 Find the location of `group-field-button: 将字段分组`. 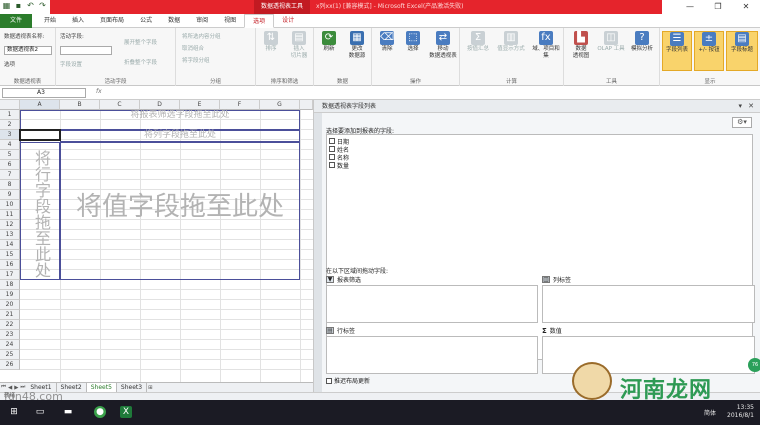

group-field-button: 将字段分组 is located at coordinates (196, 60).